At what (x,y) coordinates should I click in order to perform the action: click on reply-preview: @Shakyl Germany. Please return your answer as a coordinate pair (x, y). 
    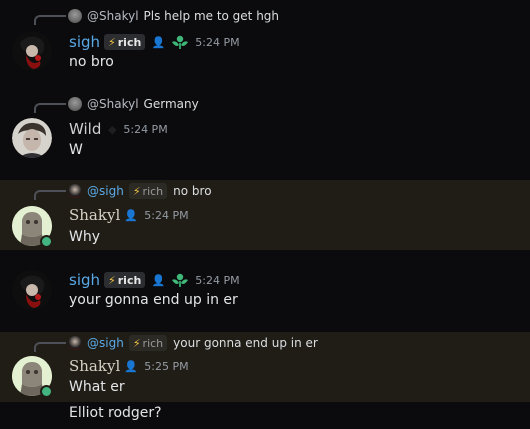
    Looking at the image, I should click on (133, 104).